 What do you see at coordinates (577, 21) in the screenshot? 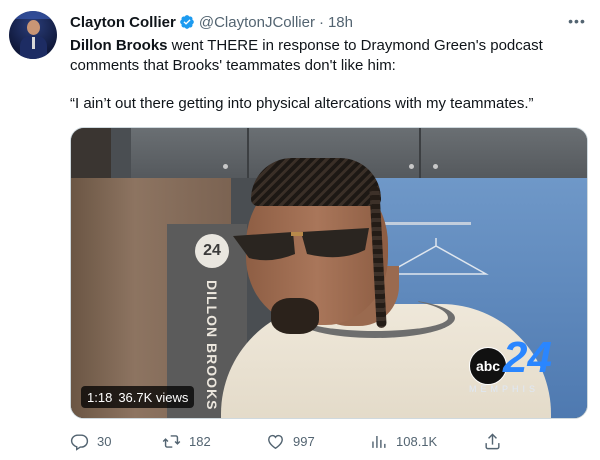
I see `more-icon: •••` at bounding box center [577, 21].